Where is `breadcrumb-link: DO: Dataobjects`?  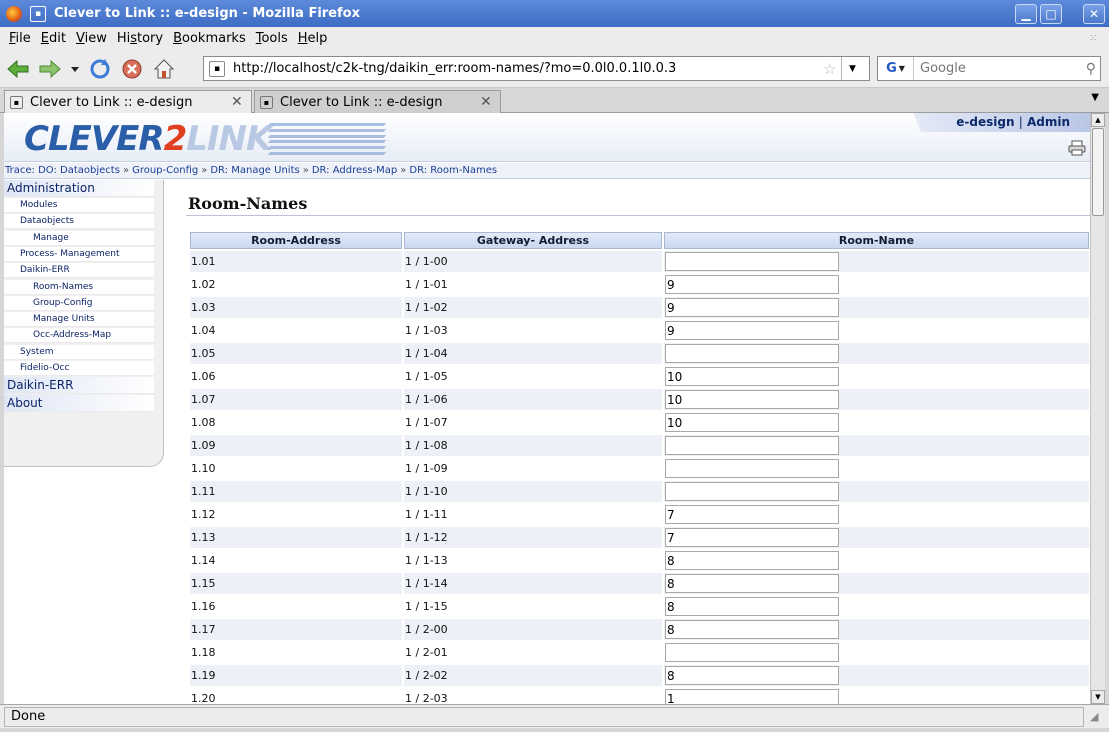 breadcrumb-link: DO: Dataobjects is located at coordinates (79, 170).